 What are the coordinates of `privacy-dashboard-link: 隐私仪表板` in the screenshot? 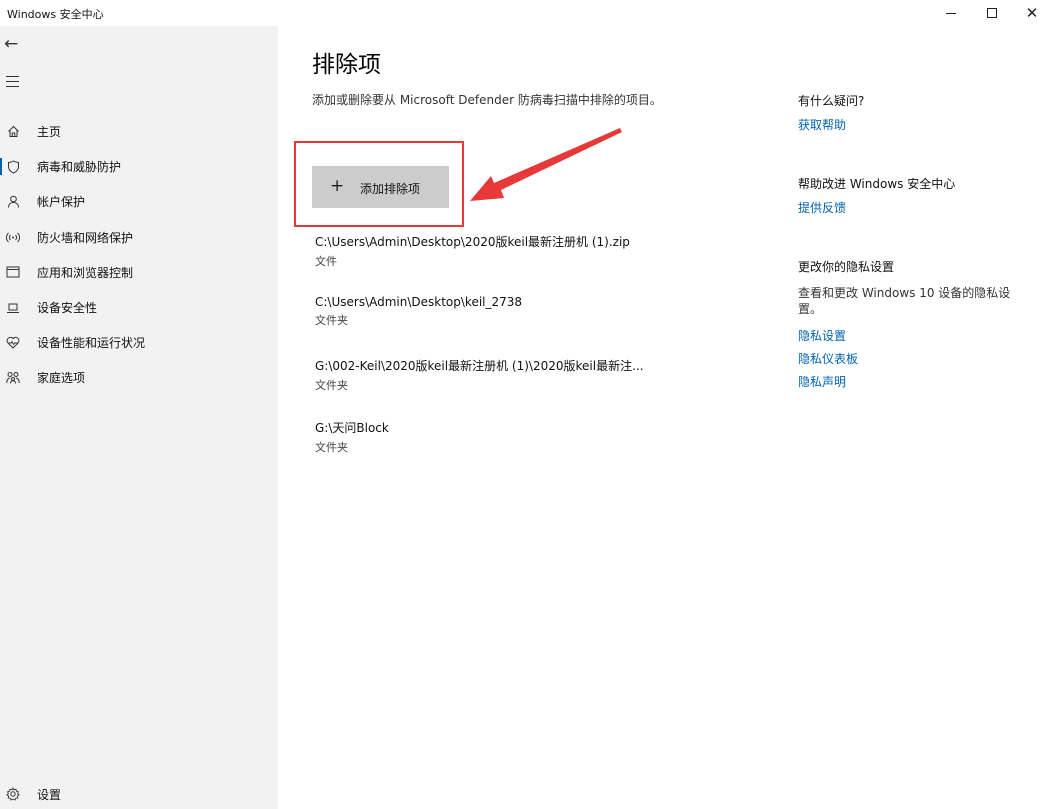 It's located at (828, 358).